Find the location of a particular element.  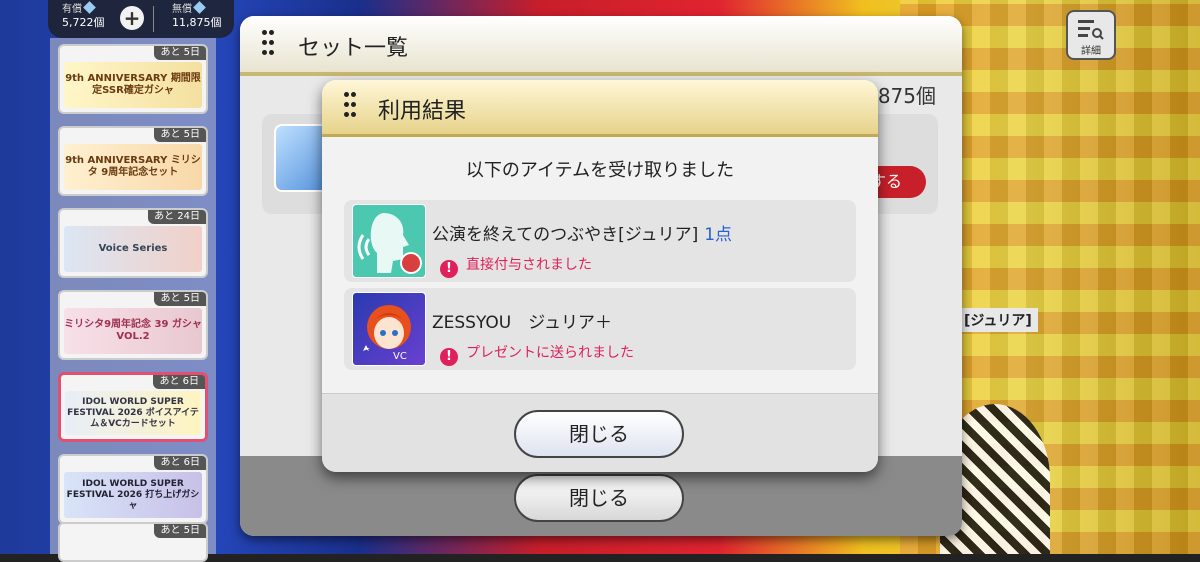

banner-text: 9th ANNIVERSARY ミリシタ 9周年記念セット is located at coordinates (133, 167).